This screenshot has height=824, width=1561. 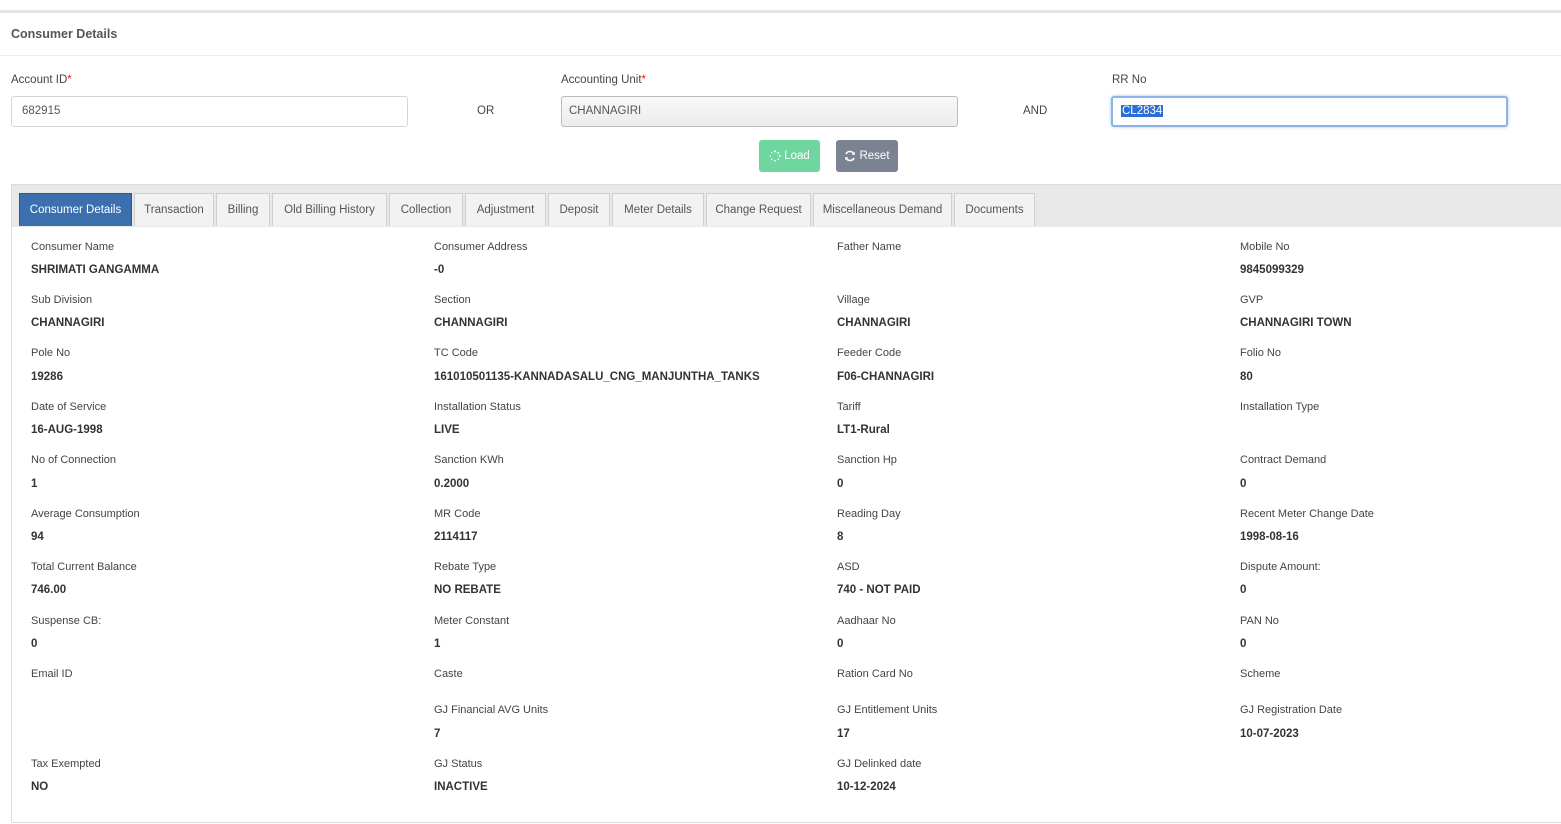 I want to click on reading-day-label: Reading Day, so click(x=869, y=514).